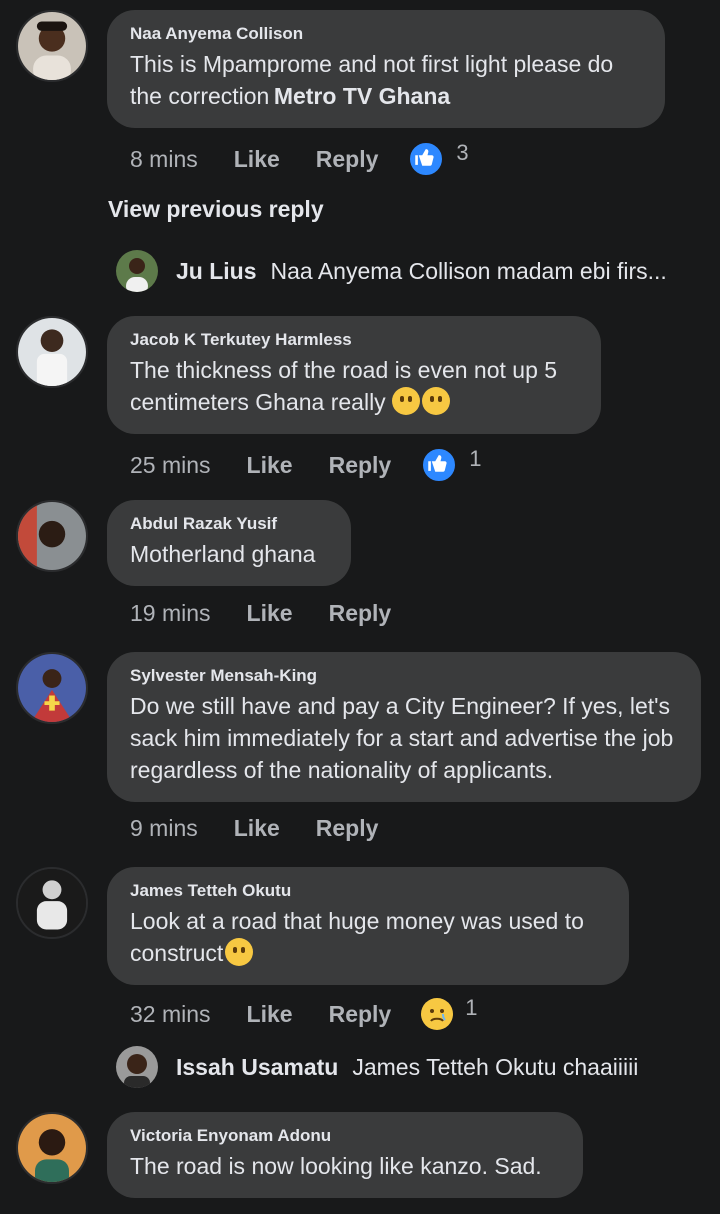 This screenshot has width=720, height=1214. I want to click on comment-actions: 19 mins Like Reply, so click(260, 613).